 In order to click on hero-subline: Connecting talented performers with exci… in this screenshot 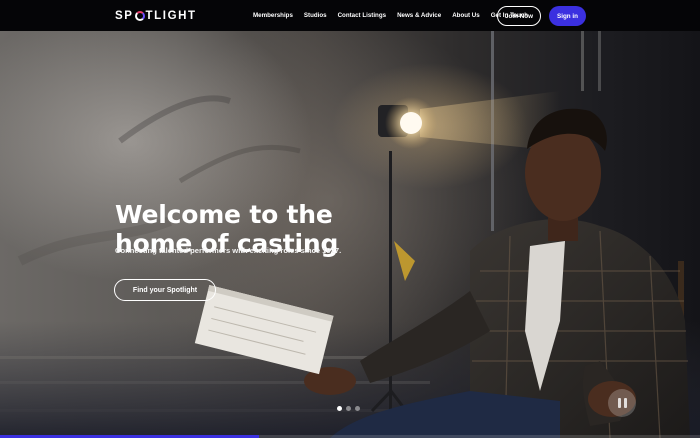, I will do `click(228, 250)`.